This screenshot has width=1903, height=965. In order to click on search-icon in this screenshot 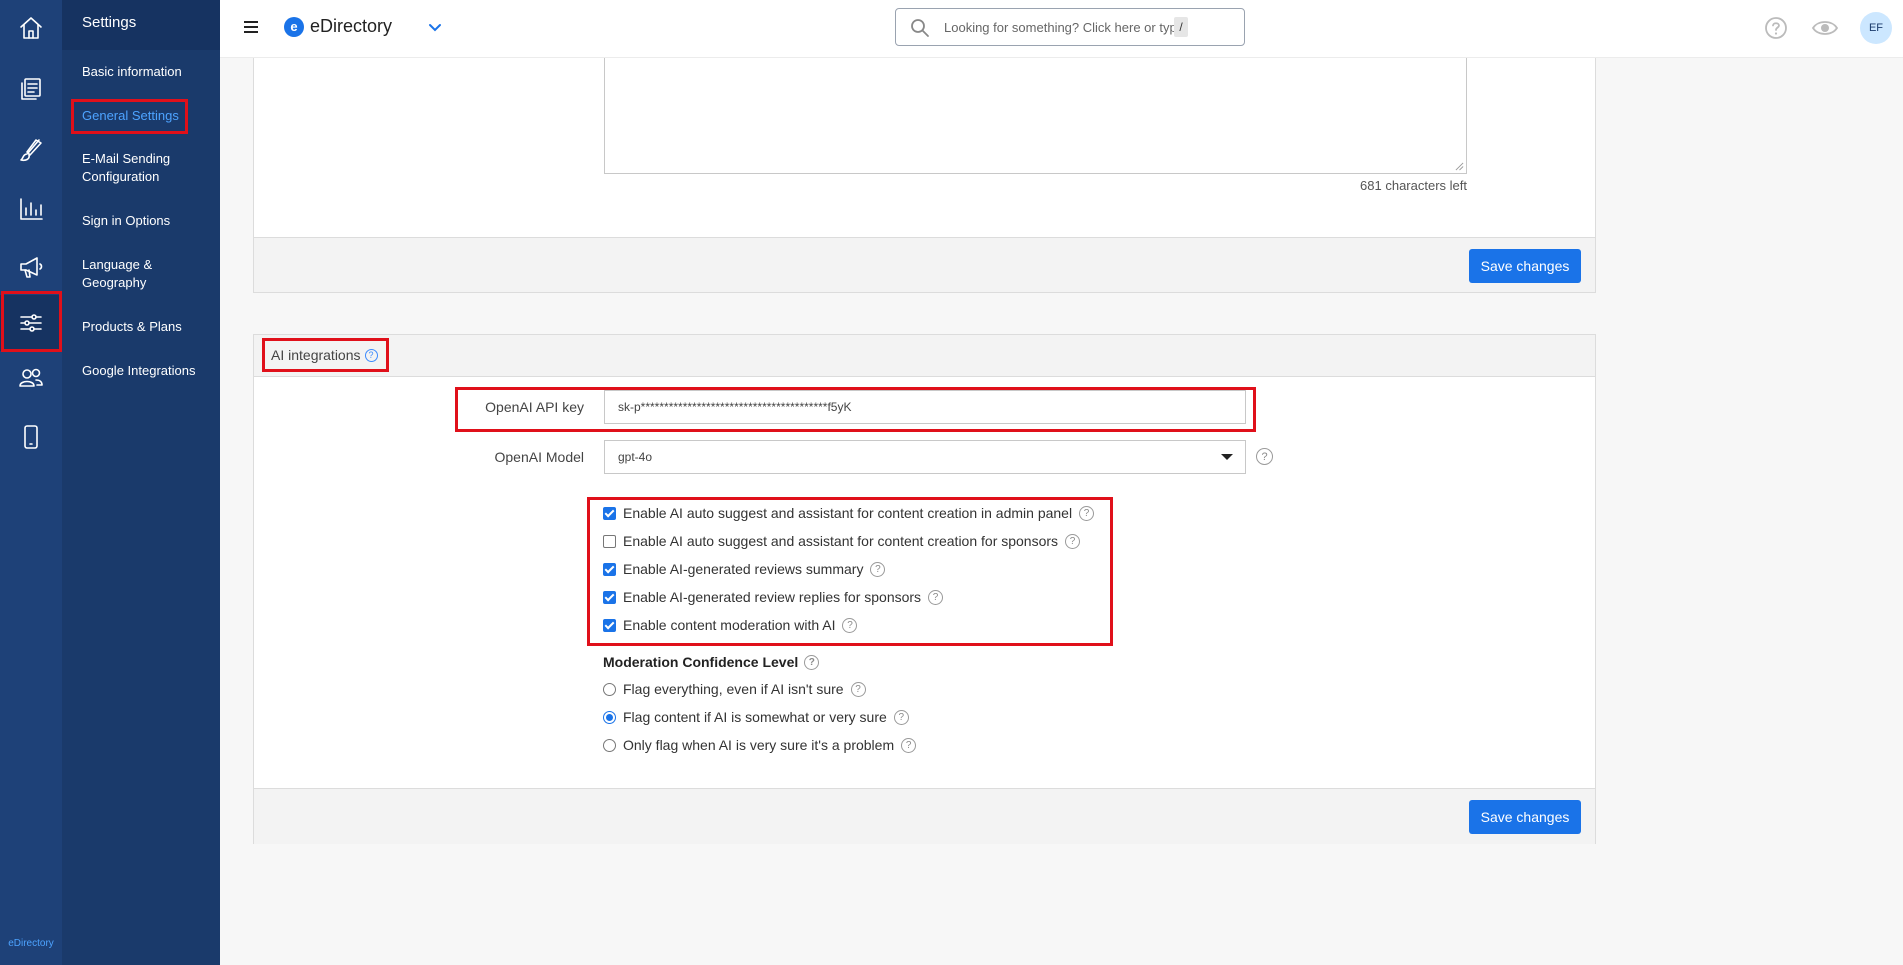, I will do `click(920, 28)`.